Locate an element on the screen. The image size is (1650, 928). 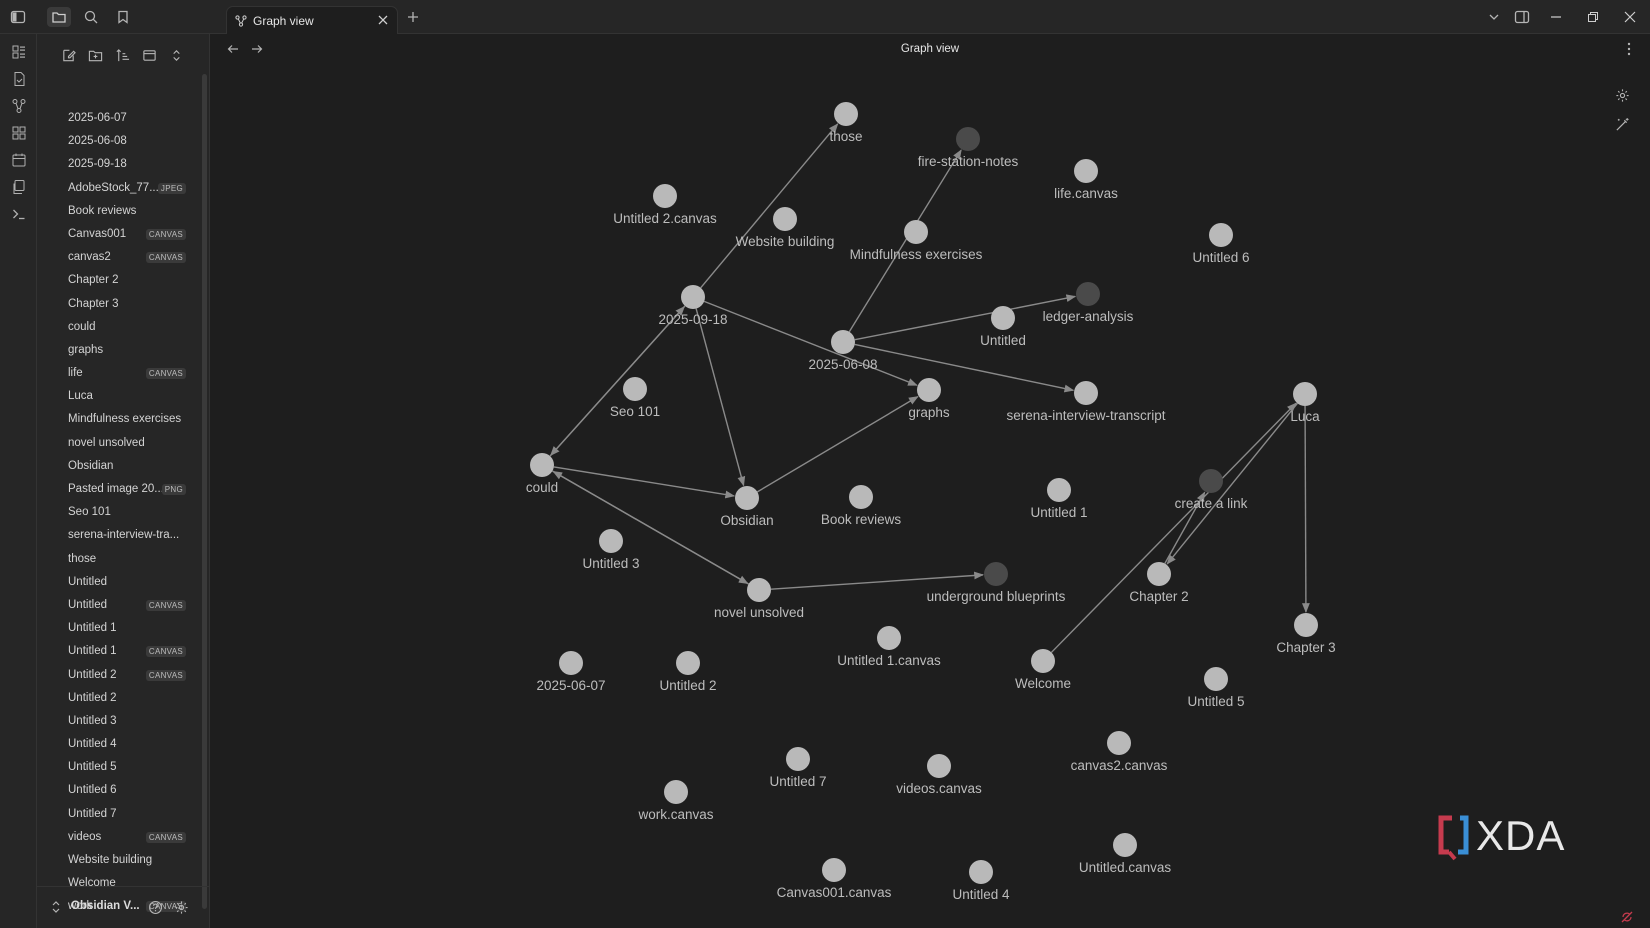
bookmark-icon is located at coordinates (123, 17).